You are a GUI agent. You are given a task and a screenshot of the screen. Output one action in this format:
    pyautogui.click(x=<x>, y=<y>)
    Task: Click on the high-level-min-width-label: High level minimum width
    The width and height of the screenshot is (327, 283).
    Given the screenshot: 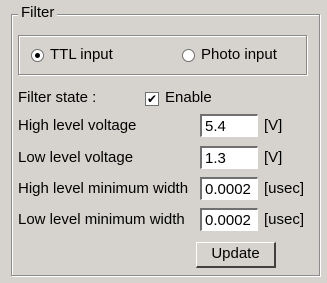 What is the action you would take?
    pyautogui.click(x=103, y=188)
    